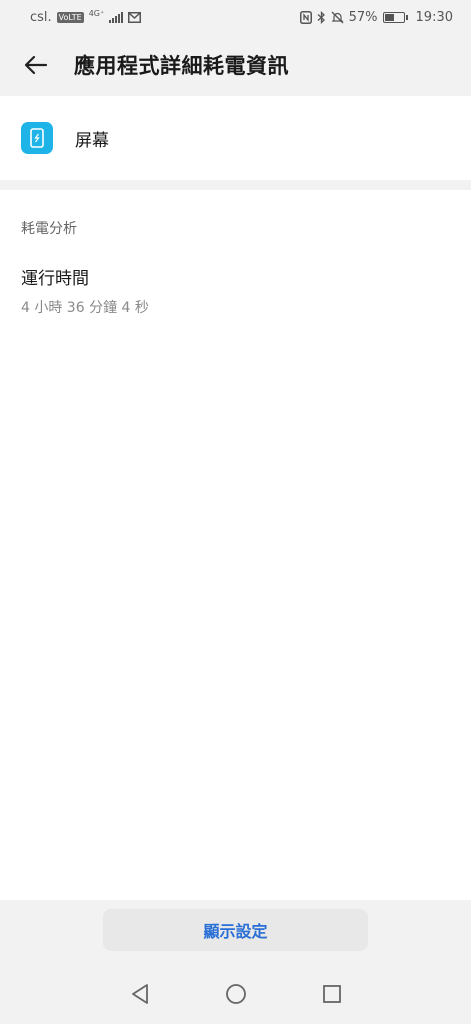 The height and width of the screenshot is (1024, 471). What do you see at coordinates (70, 17) in the screenshot?
I see `volte-badge: VoLTE` at bounding box center [70, 17].